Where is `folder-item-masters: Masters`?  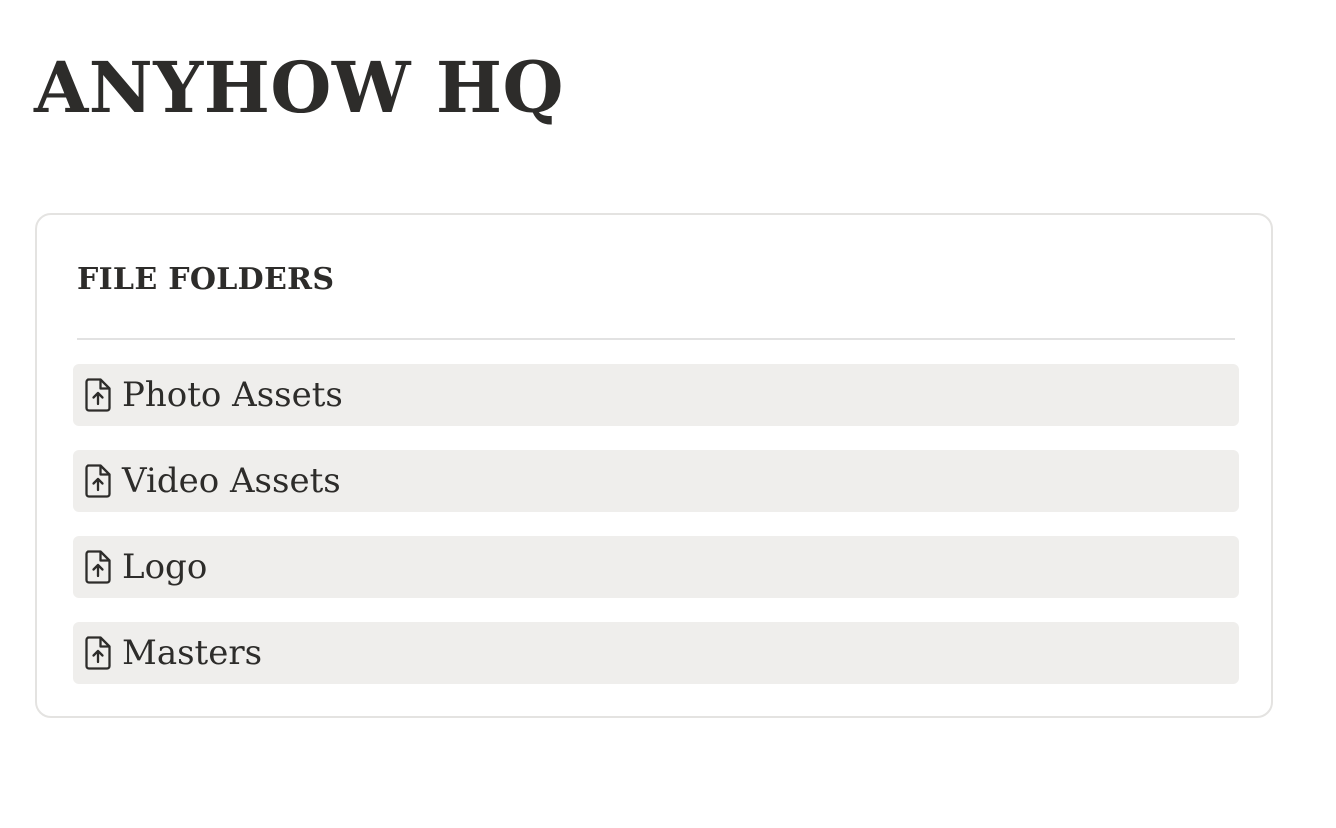
folder-item-masters: Masters is located at coordinates (656, 653).